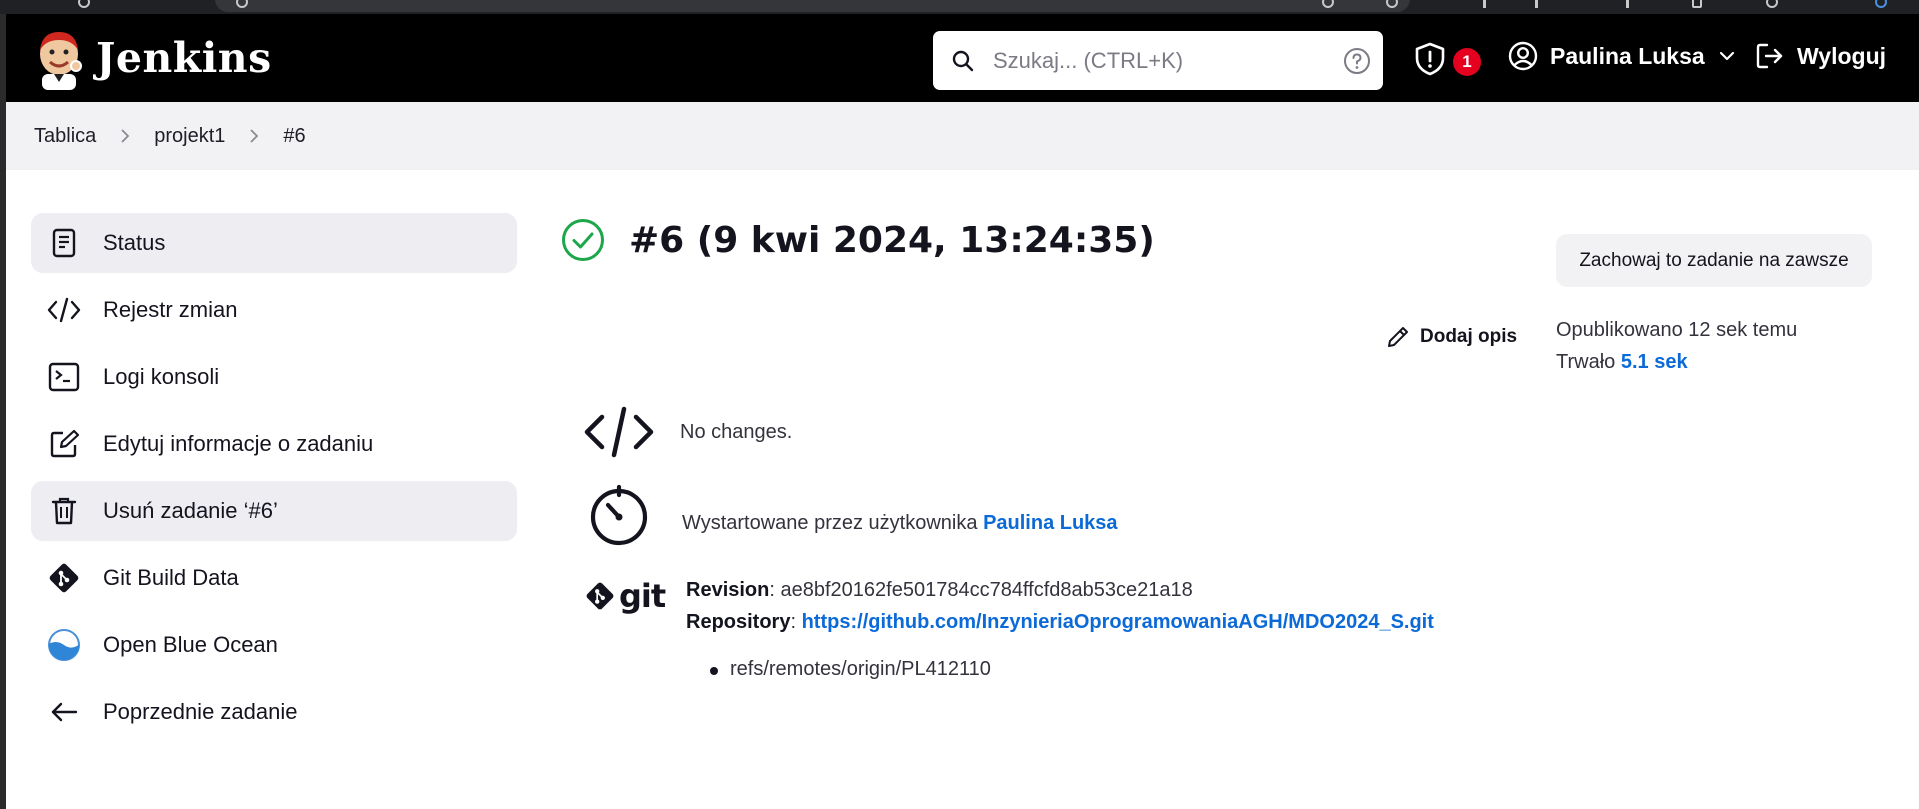 Image resolution: width=1919 pixels, height=809 pixels. I want to click on list-item: refs/remotes/origin/PL412110, so click(850, 669).